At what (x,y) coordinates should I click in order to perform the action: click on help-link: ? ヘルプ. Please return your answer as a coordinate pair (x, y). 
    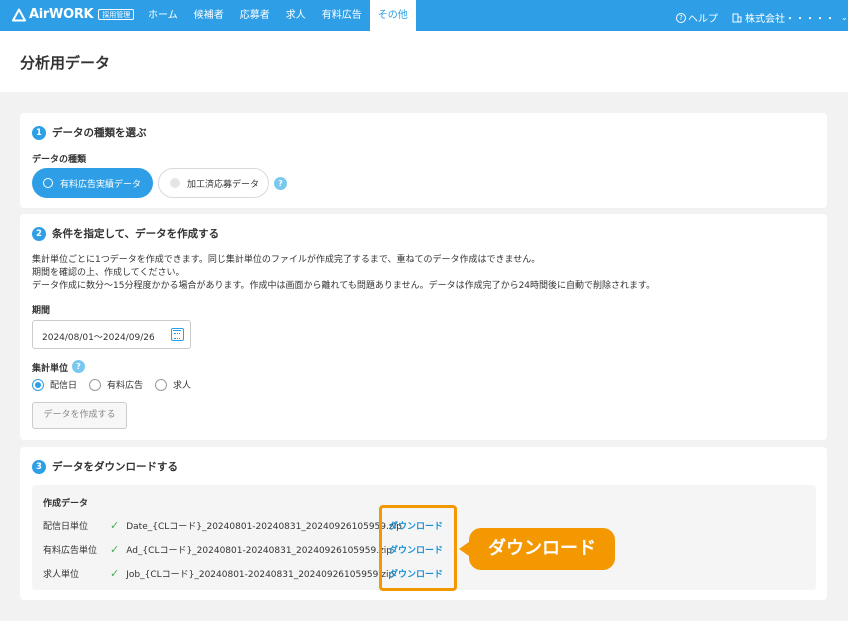
    Looking at the image, I should click on (697, 17).